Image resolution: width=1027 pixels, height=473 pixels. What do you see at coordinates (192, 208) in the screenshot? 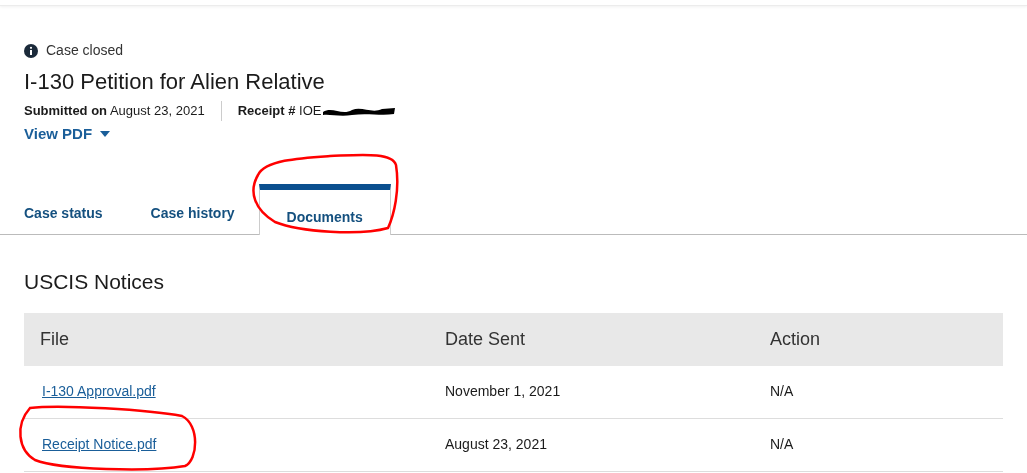
I see `tab: Case history` at bounding box center [192, 208].